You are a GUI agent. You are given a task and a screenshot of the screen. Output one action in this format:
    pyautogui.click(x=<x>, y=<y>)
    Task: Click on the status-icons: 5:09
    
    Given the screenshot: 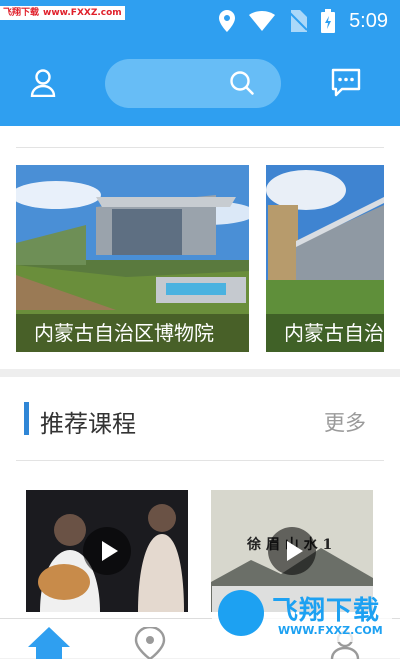 What is the action you would take?
    pyautogui.click(x=303, y=21)
    